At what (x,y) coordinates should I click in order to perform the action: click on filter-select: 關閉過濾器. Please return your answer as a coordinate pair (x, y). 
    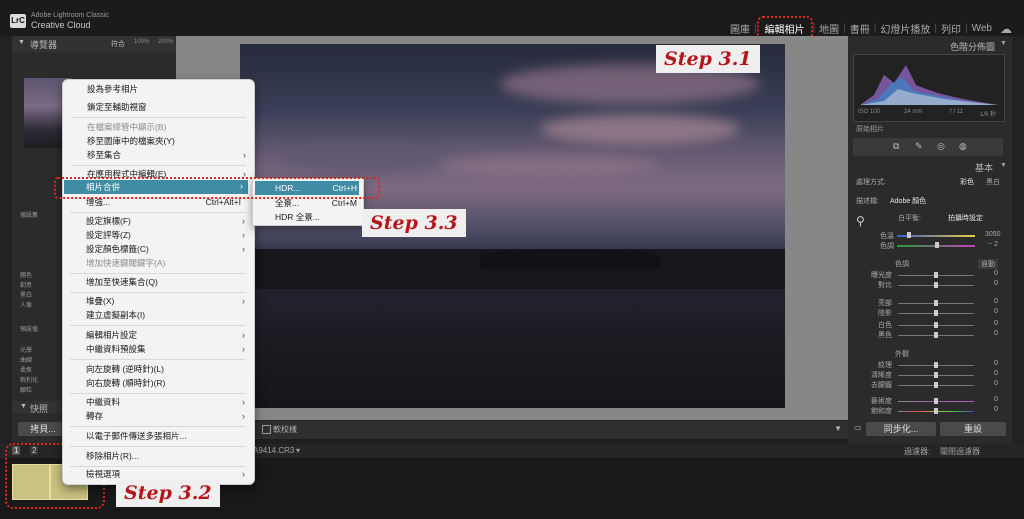
    Looking at the image, I should click on (960, 451).